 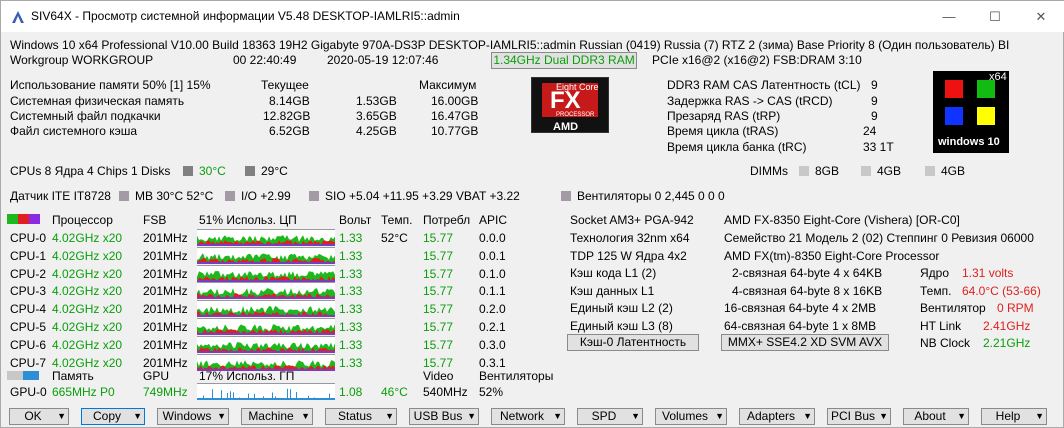 I want to click on sio-voltages: SIO +5.04 +11.95 +3.29 VBAT +3.22, so click(x=422, y=196).